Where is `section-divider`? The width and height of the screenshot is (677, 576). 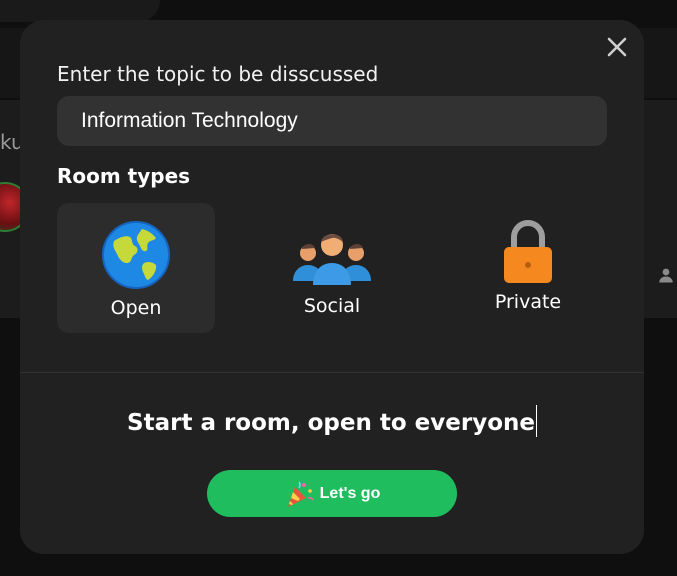
section-divider is located at coordinates (332, 372).